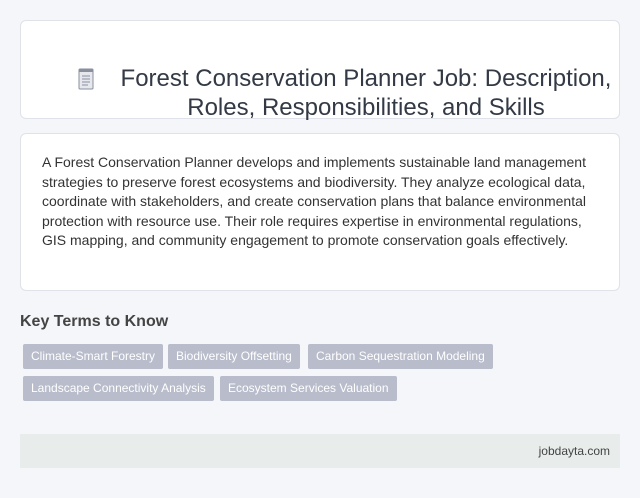  Describe the element at coordinates (320, 451) in the screenshot. I see `footer: jobdayta.com` at that location.